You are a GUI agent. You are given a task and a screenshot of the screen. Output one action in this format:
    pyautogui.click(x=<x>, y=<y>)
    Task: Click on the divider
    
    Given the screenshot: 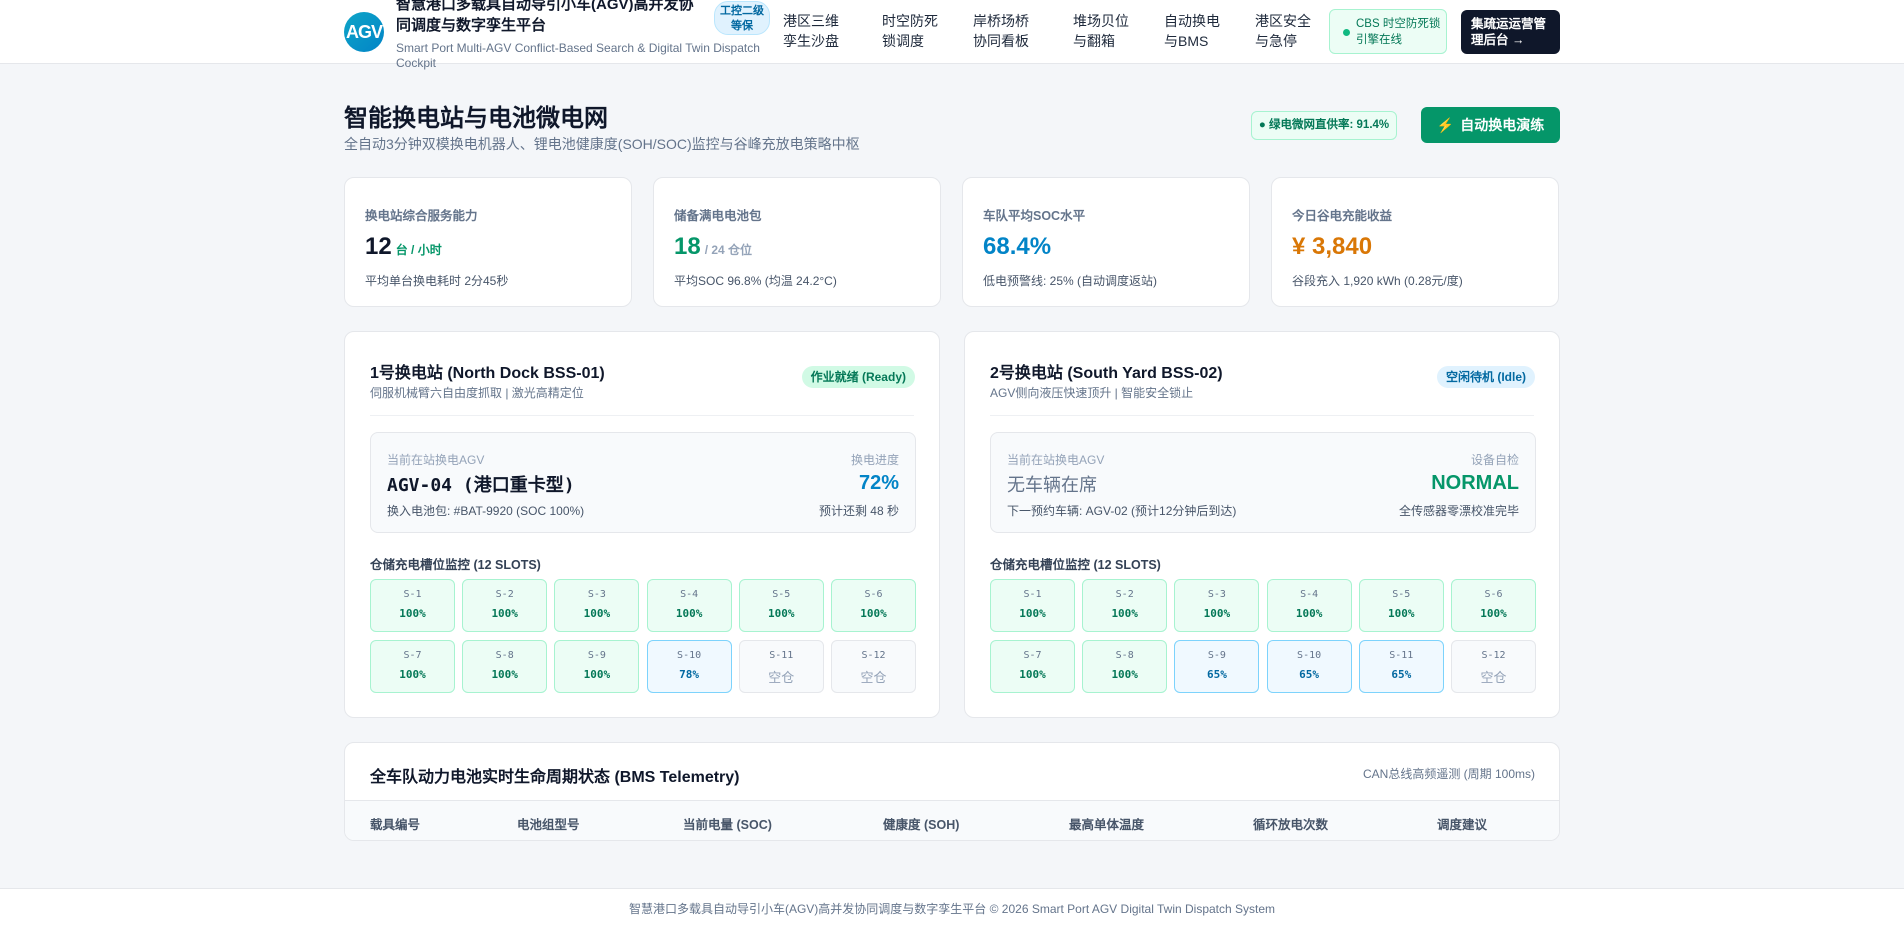 What is the action you would take?
    pyautogui.click(x=642, y=415)
    